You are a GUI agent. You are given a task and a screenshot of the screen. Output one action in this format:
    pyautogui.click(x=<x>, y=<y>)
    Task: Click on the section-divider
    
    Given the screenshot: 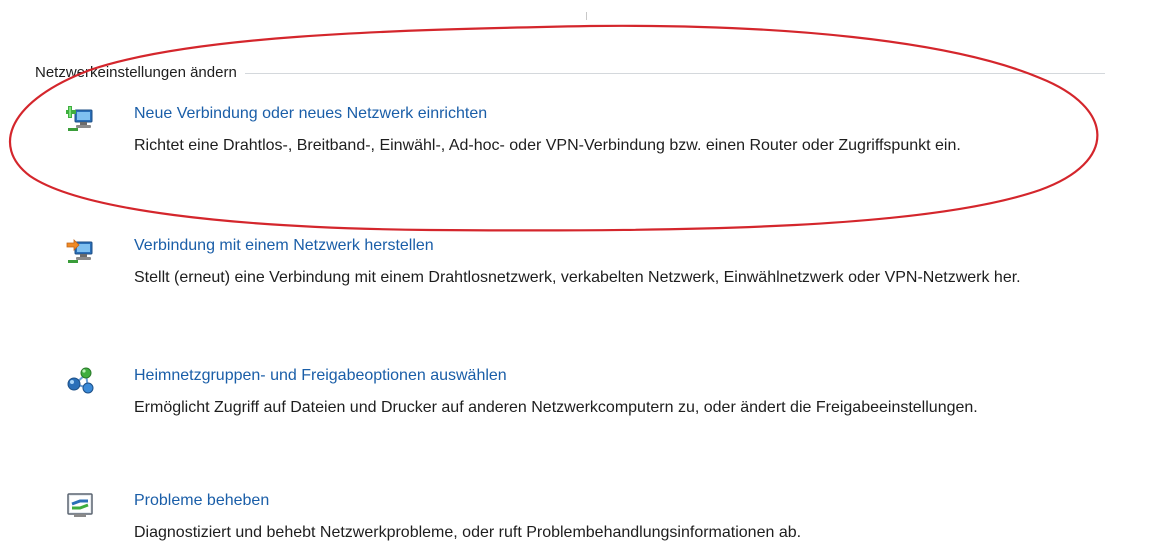 What is the action you would take?
    pyautogui.click(x=674, y=73)
    